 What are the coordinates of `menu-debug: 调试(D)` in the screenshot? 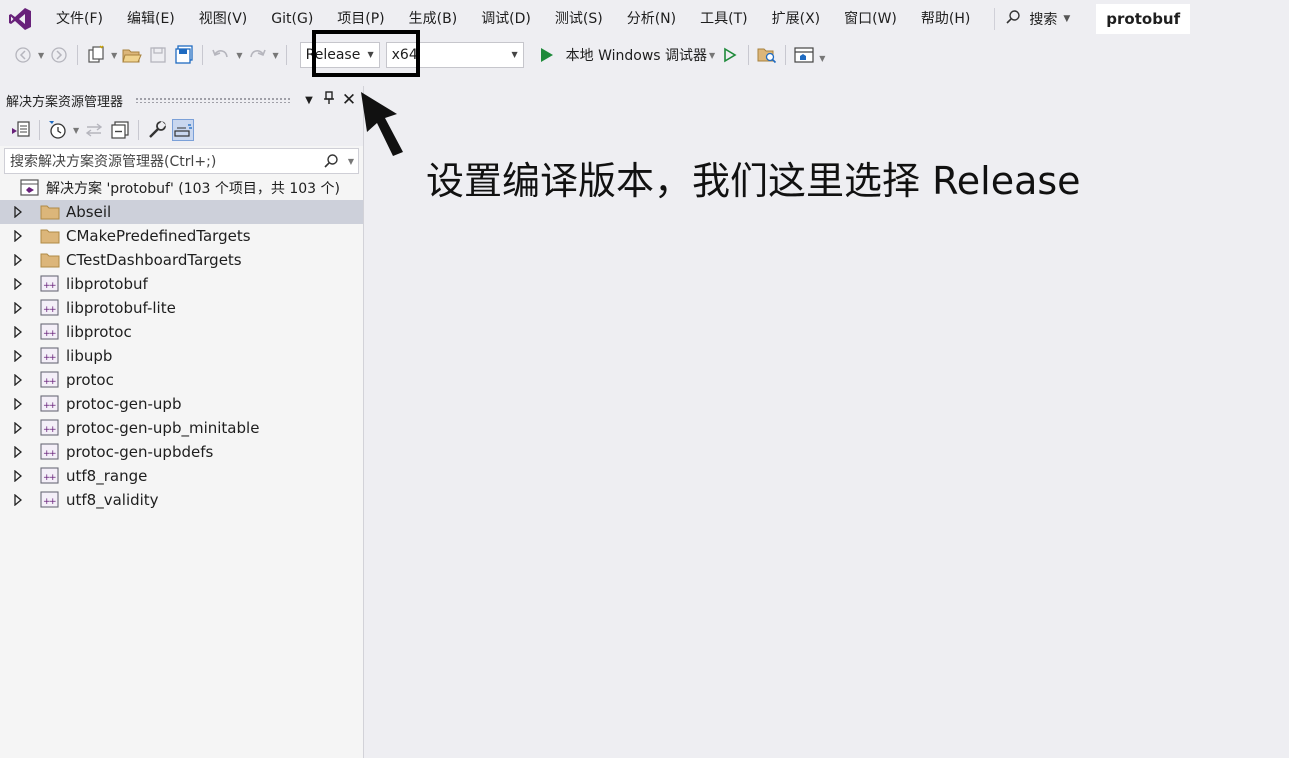 It's located at (506, 19).